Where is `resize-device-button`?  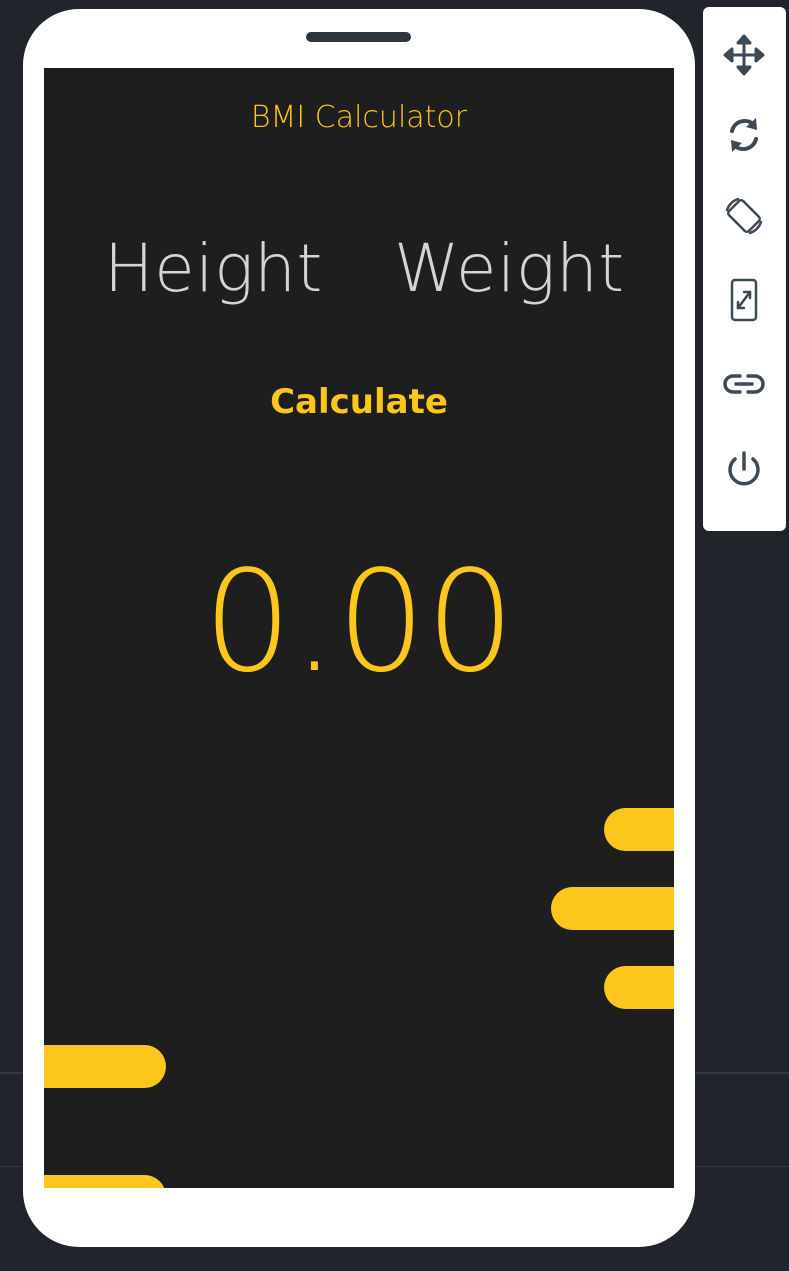 resize-device-button is located at coordinates (744, 300).